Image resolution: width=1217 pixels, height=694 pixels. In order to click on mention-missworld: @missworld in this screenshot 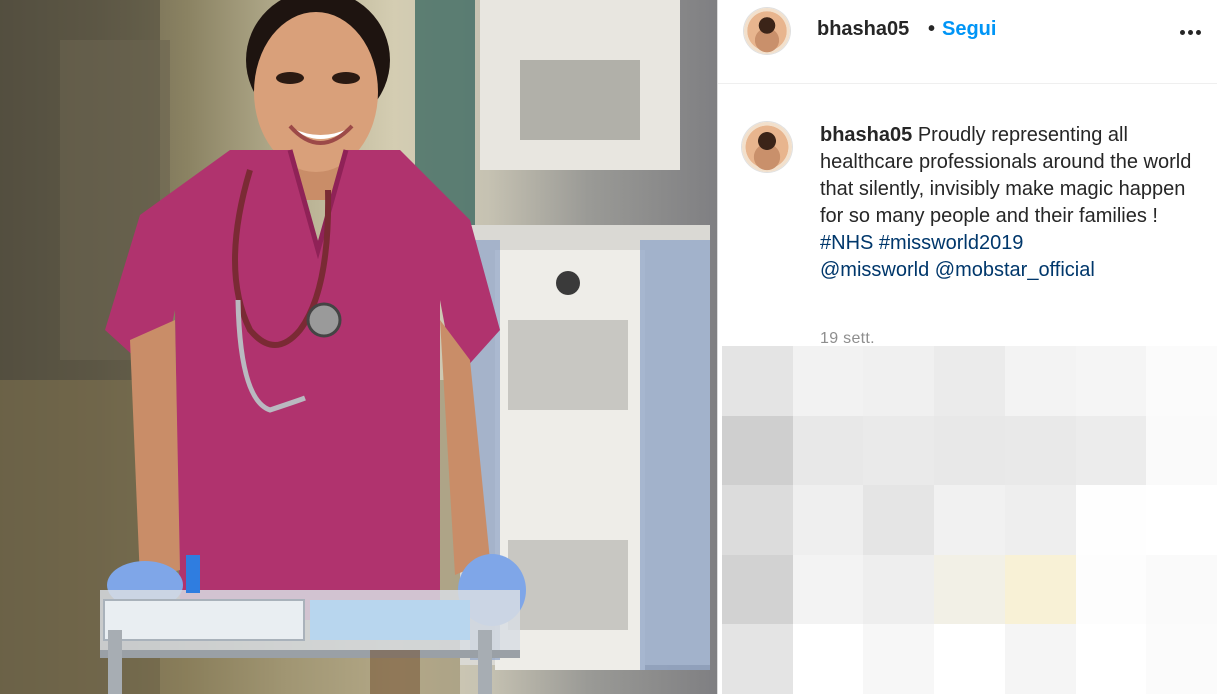, I will do `click(874, 270)`.